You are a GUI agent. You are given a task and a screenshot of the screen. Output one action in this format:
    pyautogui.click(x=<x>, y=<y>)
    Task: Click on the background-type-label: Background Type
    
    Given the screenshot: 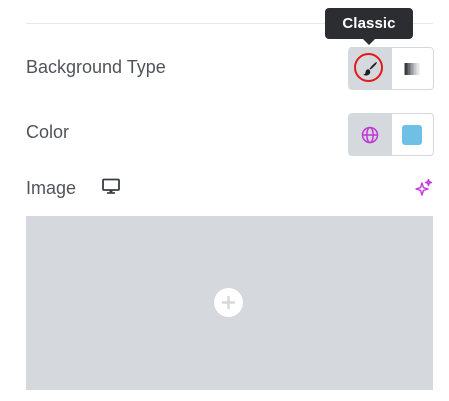 What is the action you would take?
    pyautogui.click(x=96, y=67)
    